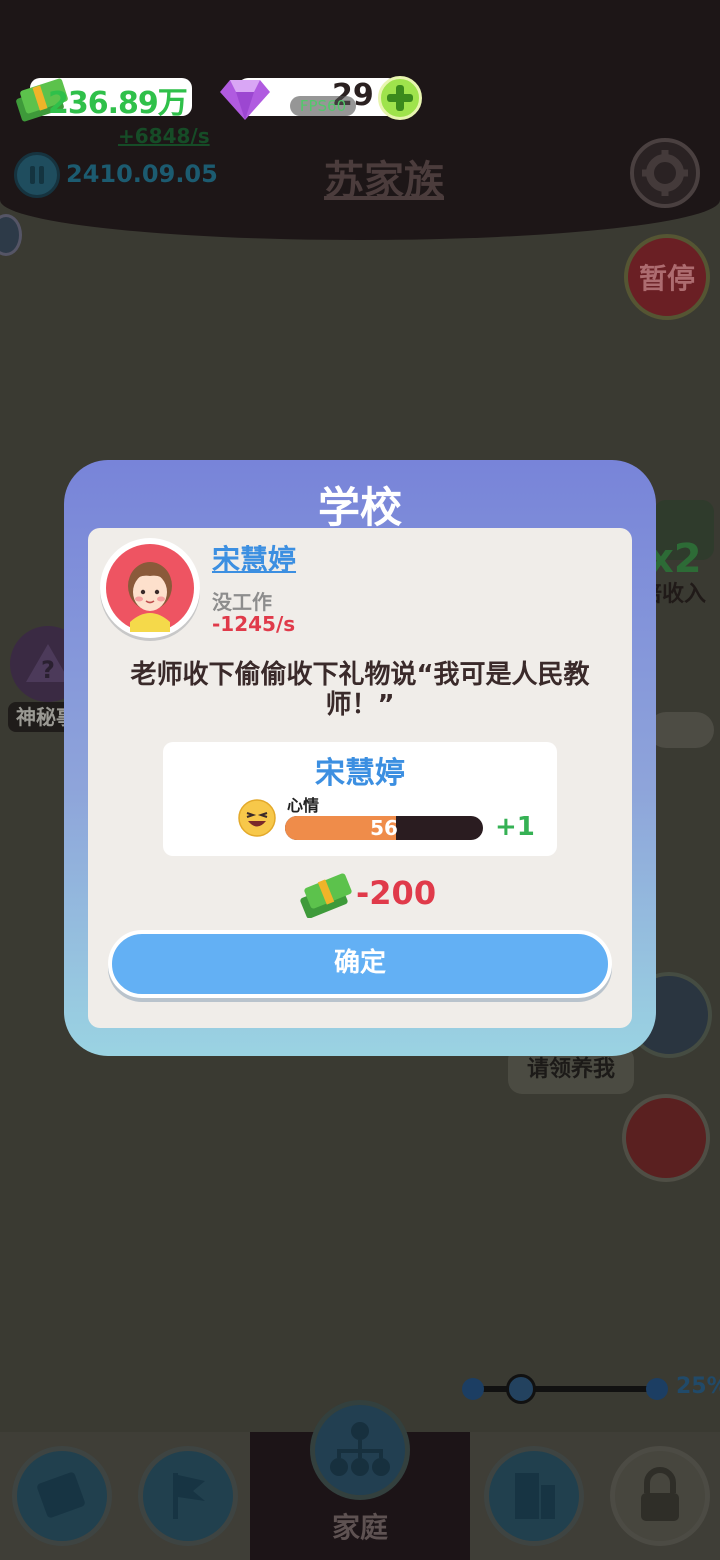 This screenshot has width=720, height=1560. I want to click on nav-building-button, so click(534, 1496).